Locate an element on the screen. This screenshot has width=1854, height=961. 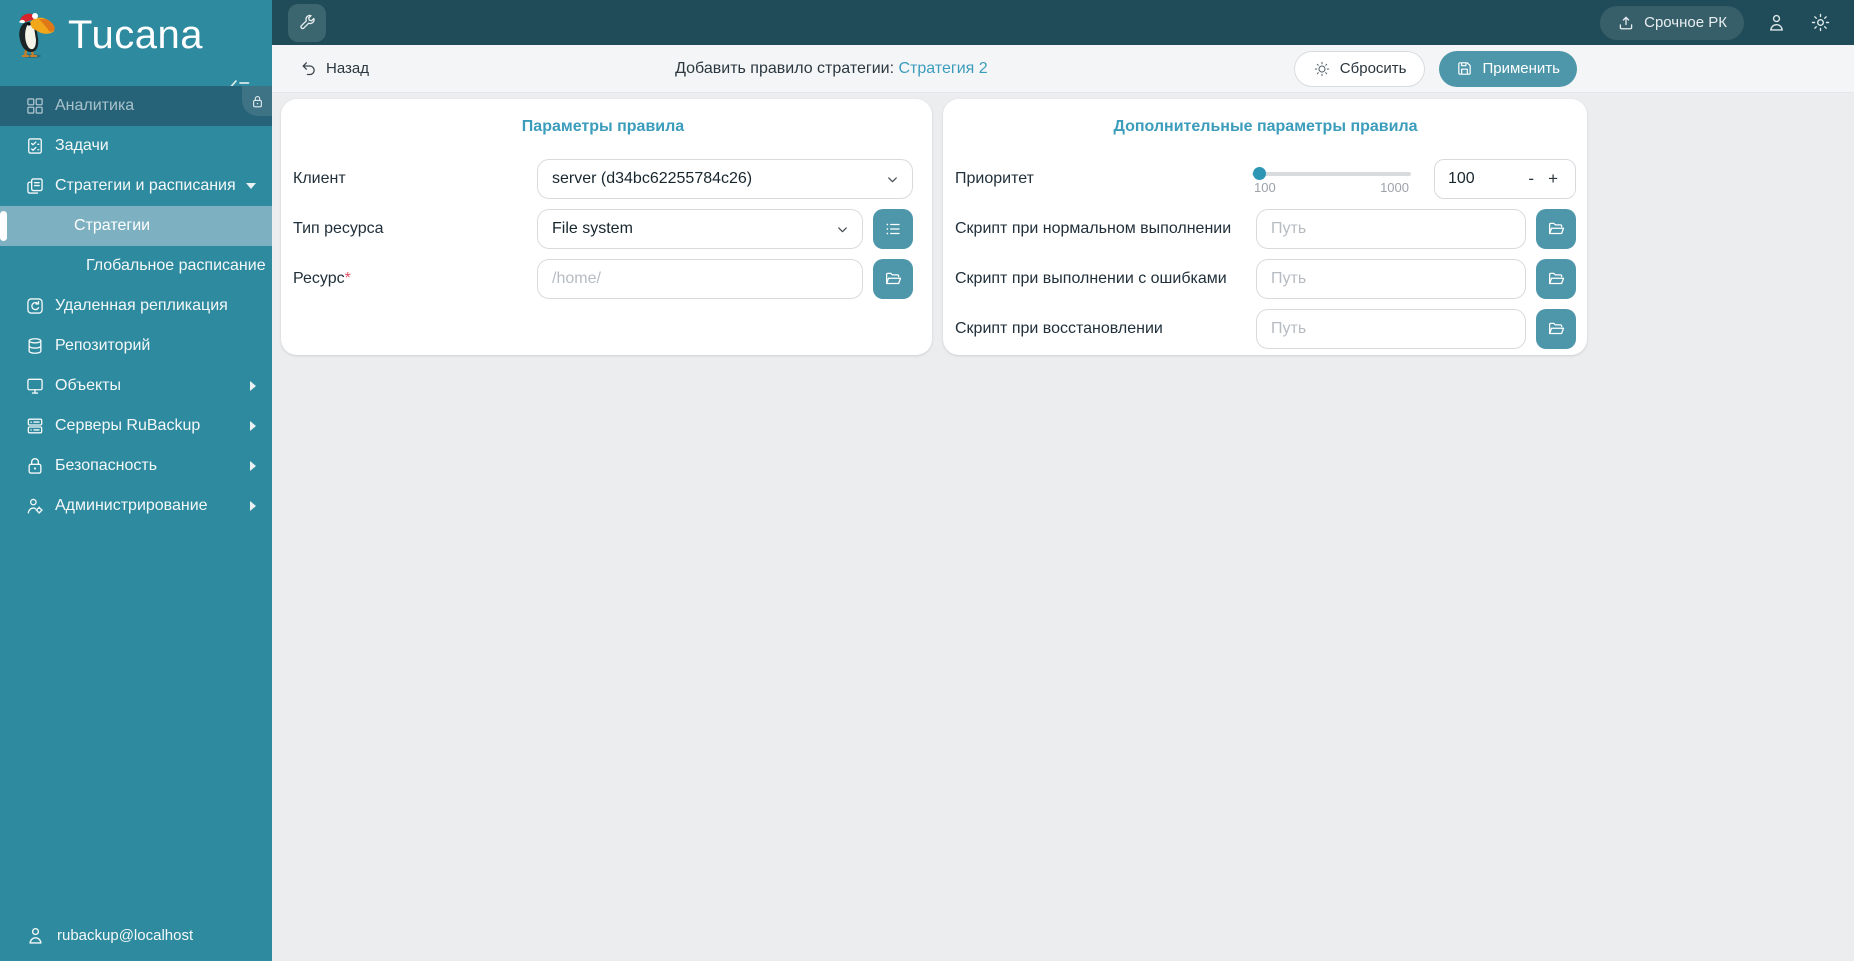
resource-browse-button is located at coordinates (893, 279).